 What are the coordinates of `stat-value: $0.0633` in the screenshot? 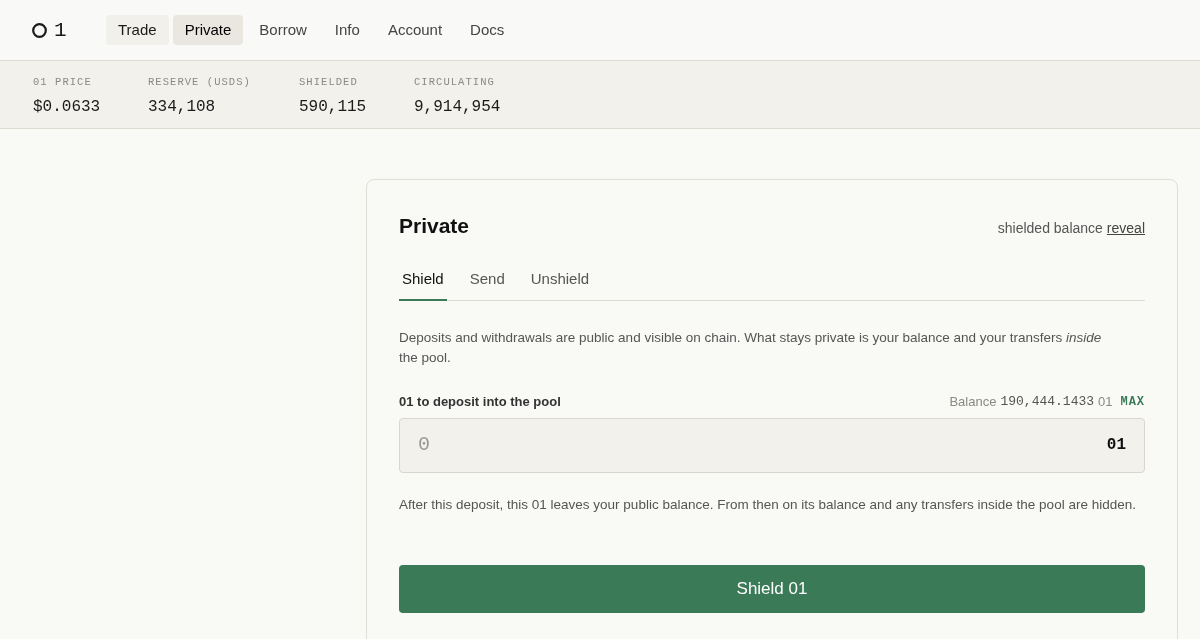 It's located at (67, 107).